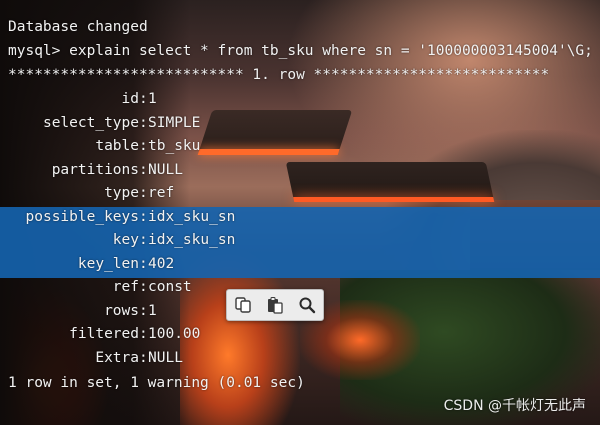 The width and height of the screenshot is (600, 425). What do you see at coordinates (156, 383) in the screenshot?
I see `result-footer: 1 row in set, 1 warning (0.01 sec)` at bounding box center [156, 383].